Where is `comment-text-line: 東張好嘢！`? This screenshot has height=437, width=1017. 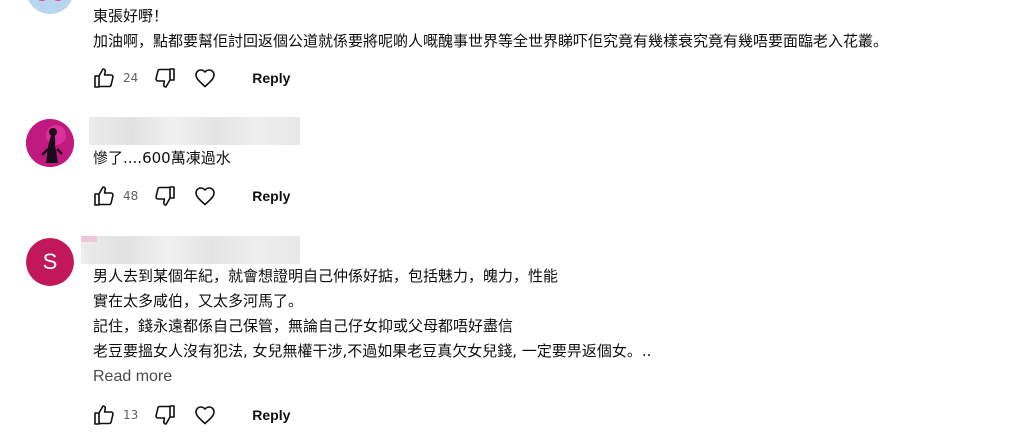
comment-text-line: 東張好嘢！ is located at coordinates (131, 16).